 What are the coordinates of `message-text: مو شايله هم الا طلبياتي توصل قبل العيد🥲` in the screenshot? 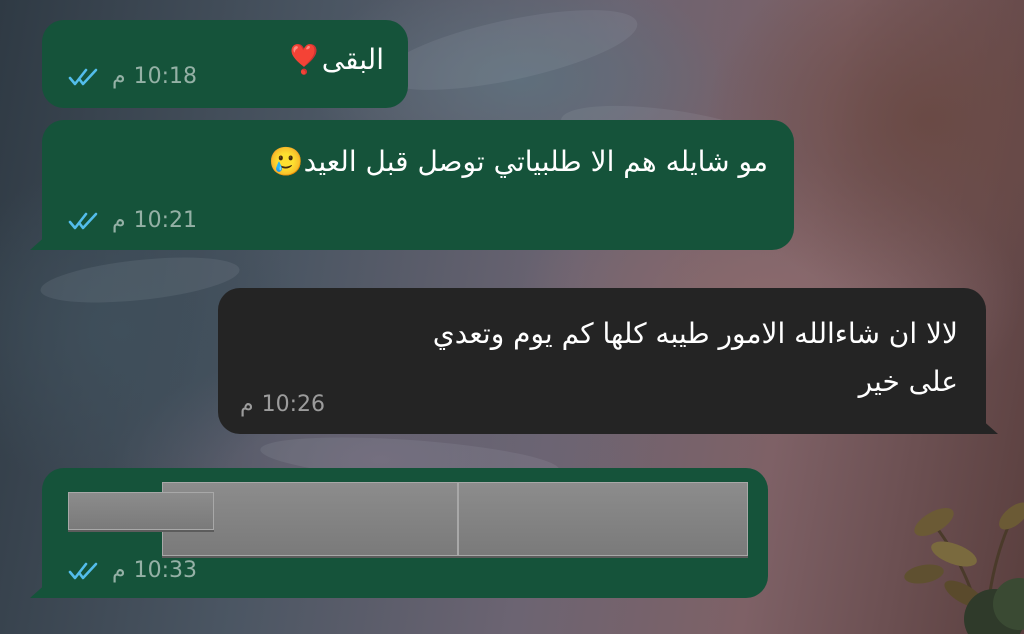 It's located at (518, 162).